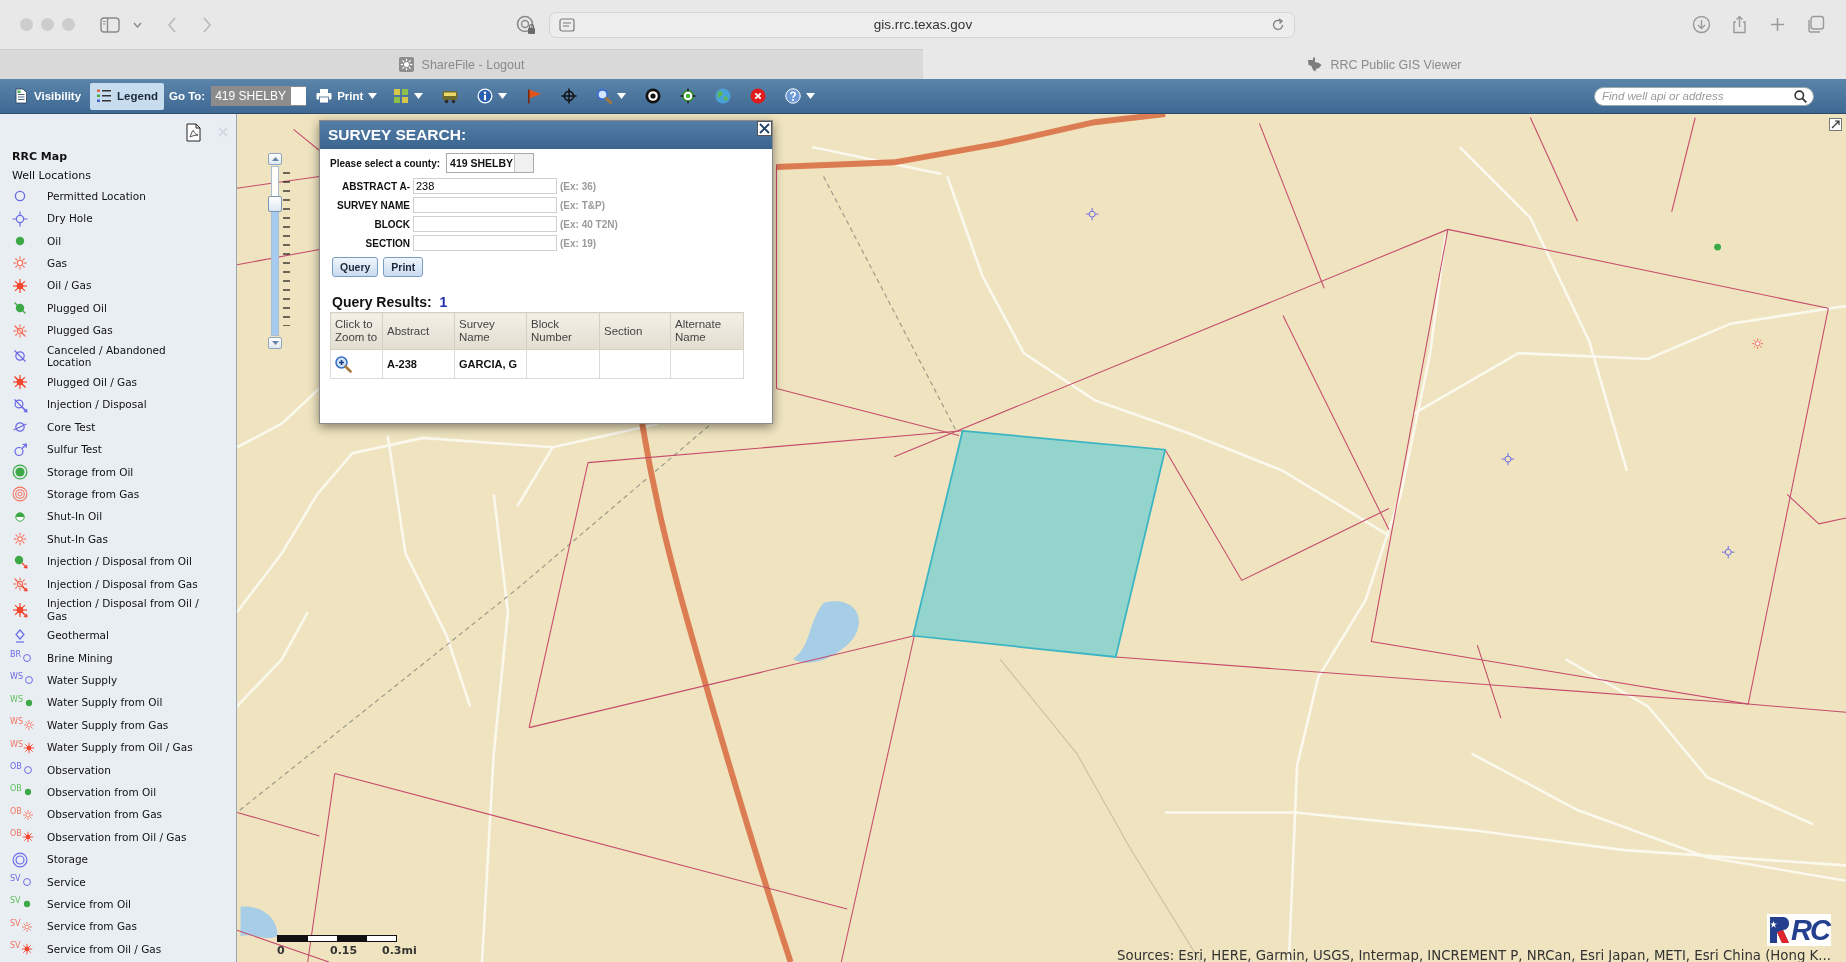 This screenshot has height=962, width=1846. I want to click on print-menu-button: Print, so click(347, 96).